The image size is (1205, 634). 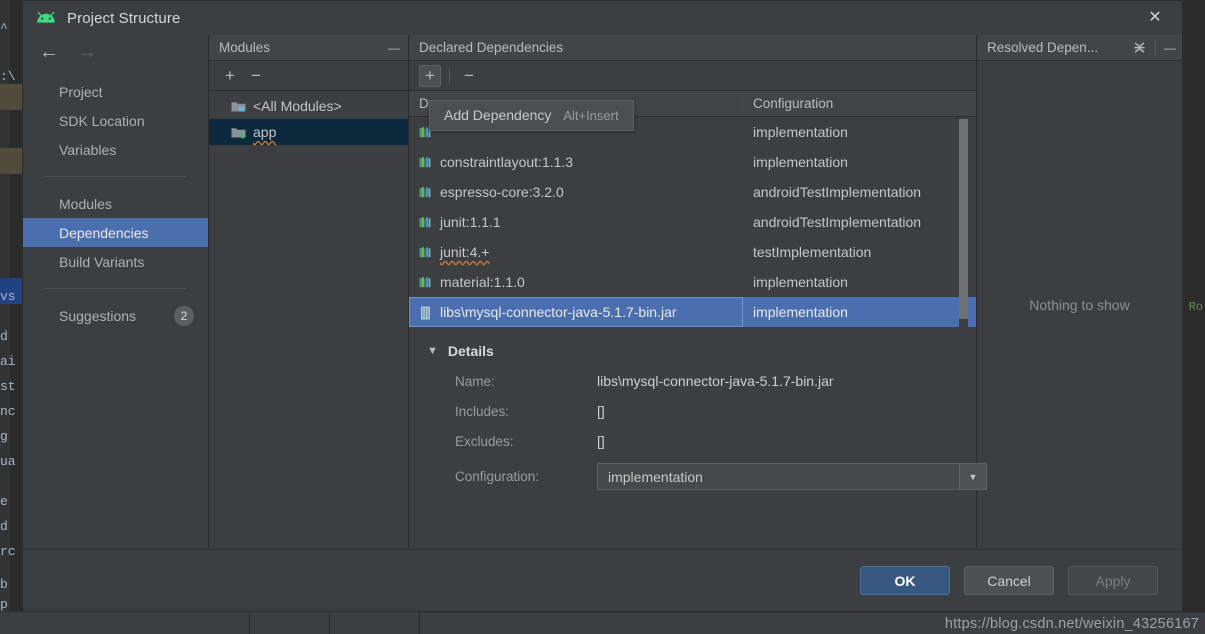 I want to click on details-title: Details, so click(x=470, y=351).